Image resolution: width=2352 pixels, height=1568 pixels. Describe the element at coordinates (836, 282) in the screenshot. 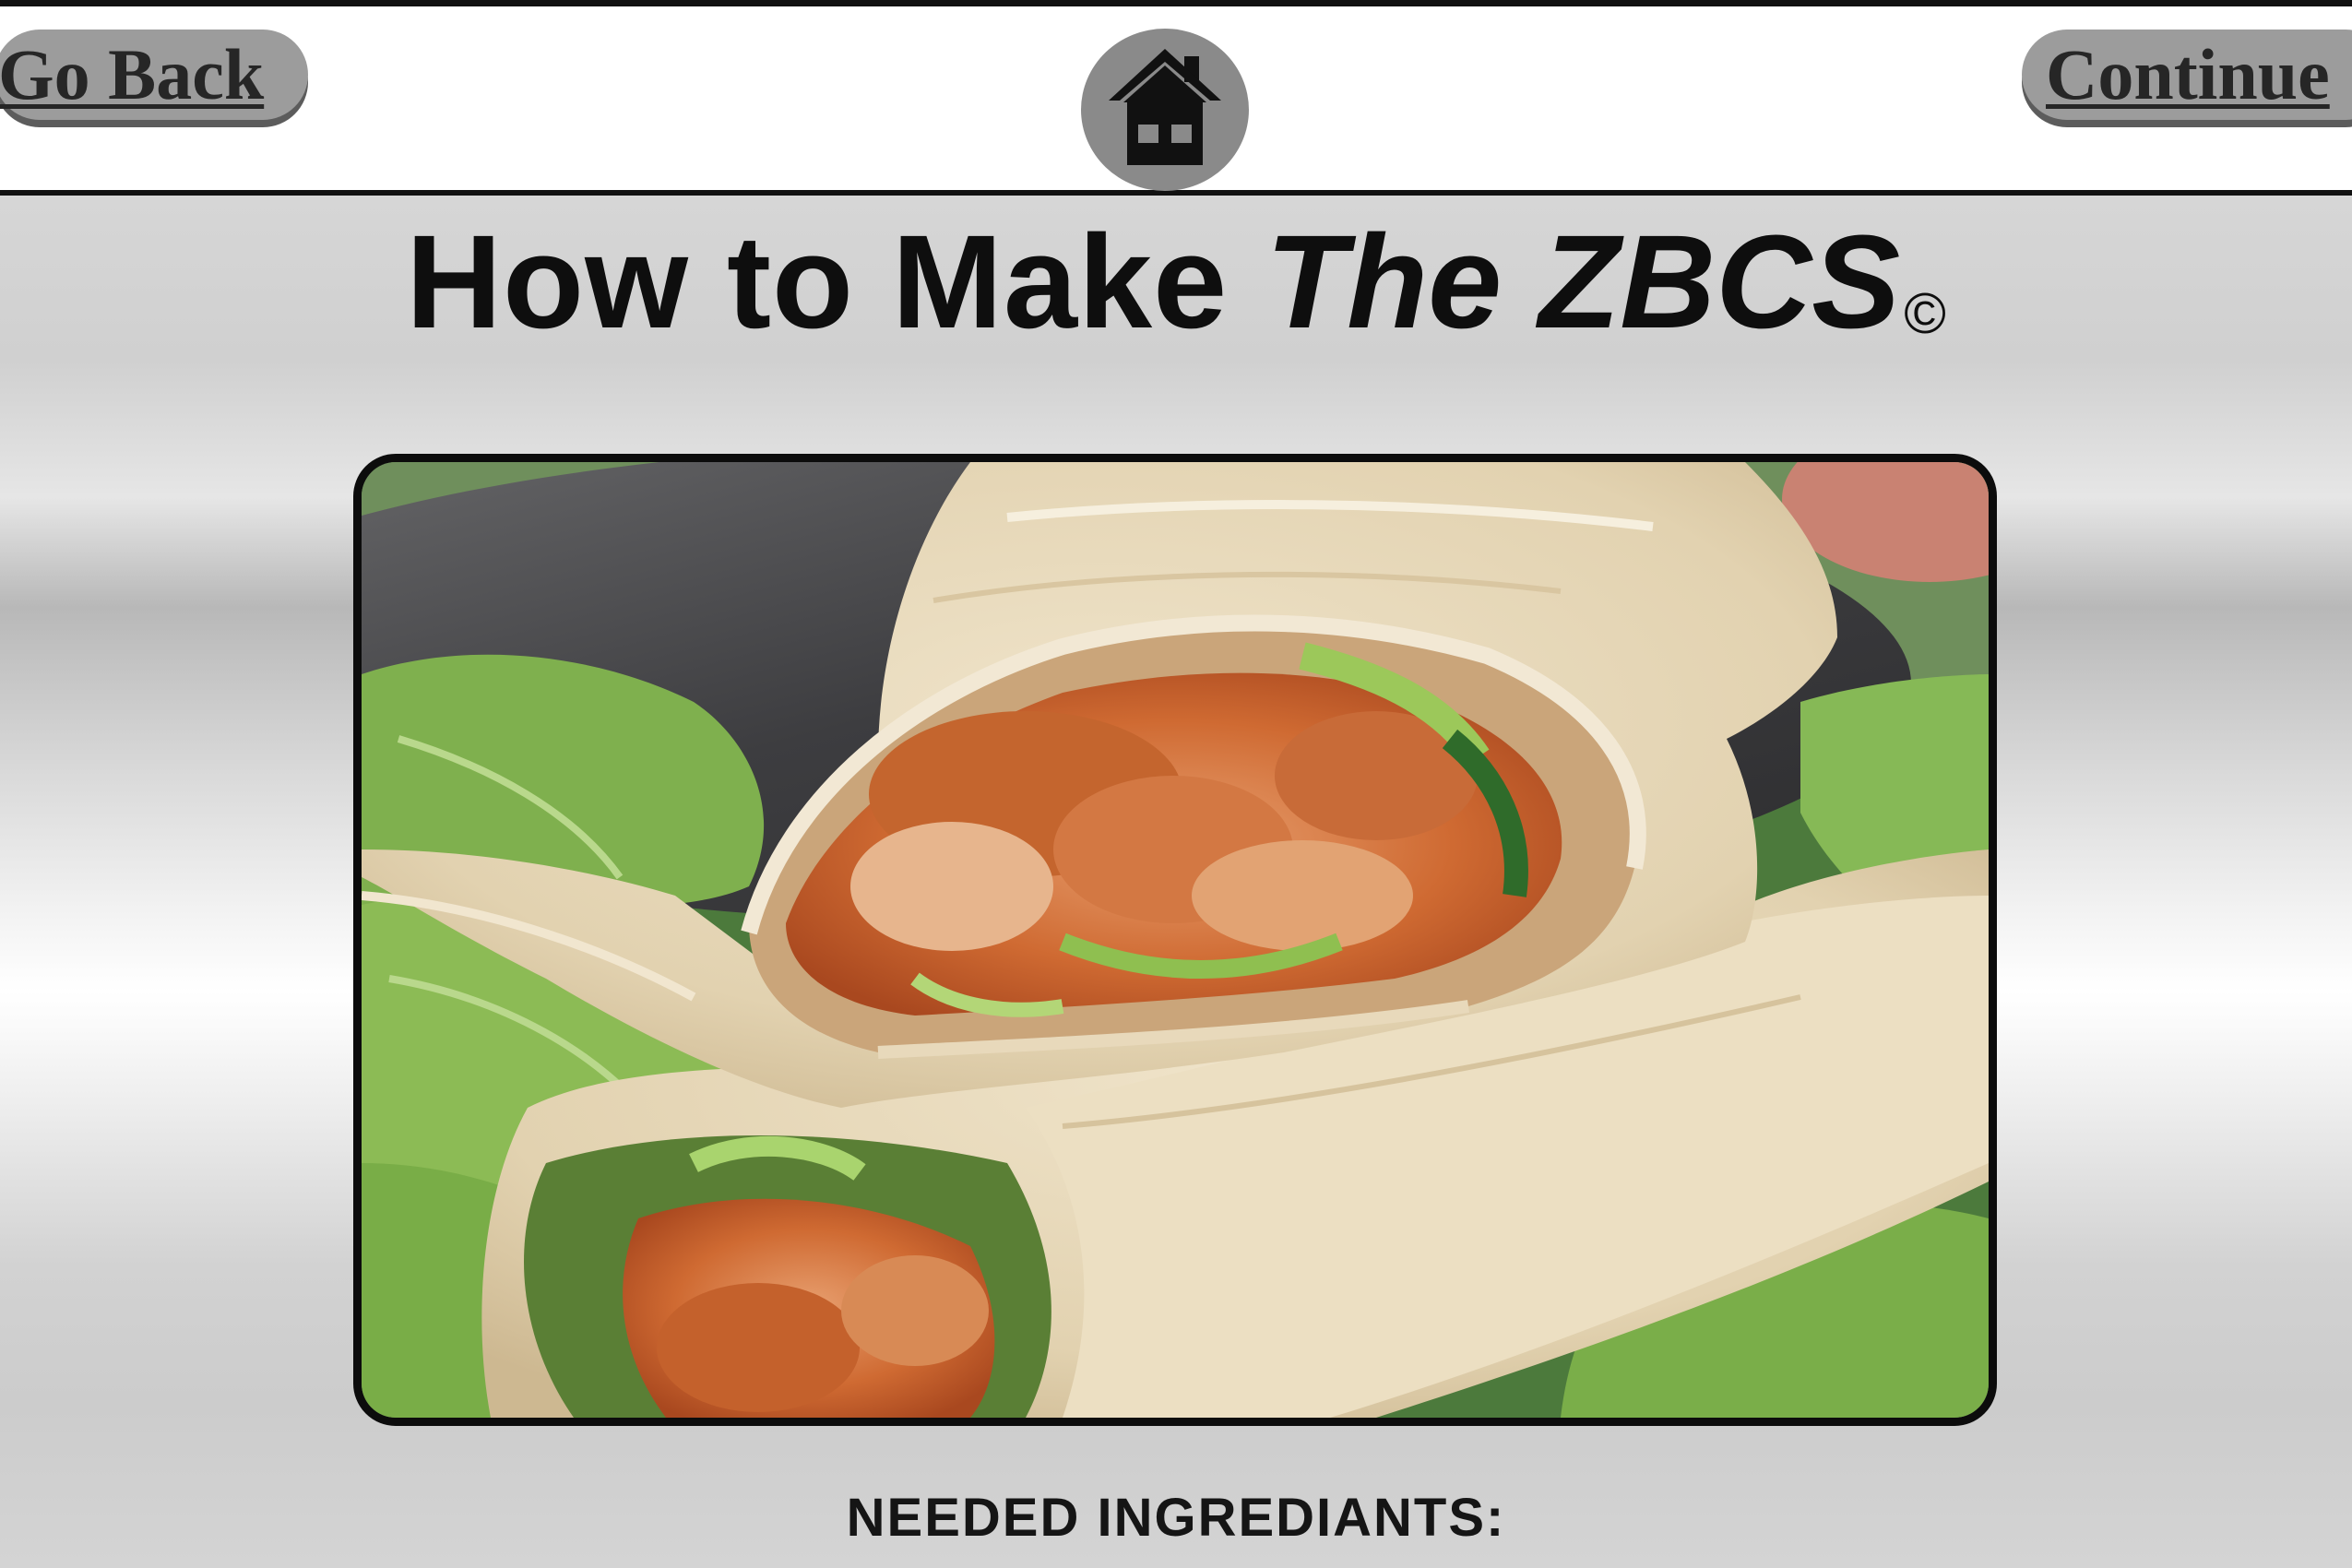

I see `page-title-plain: How to Make` at that location.